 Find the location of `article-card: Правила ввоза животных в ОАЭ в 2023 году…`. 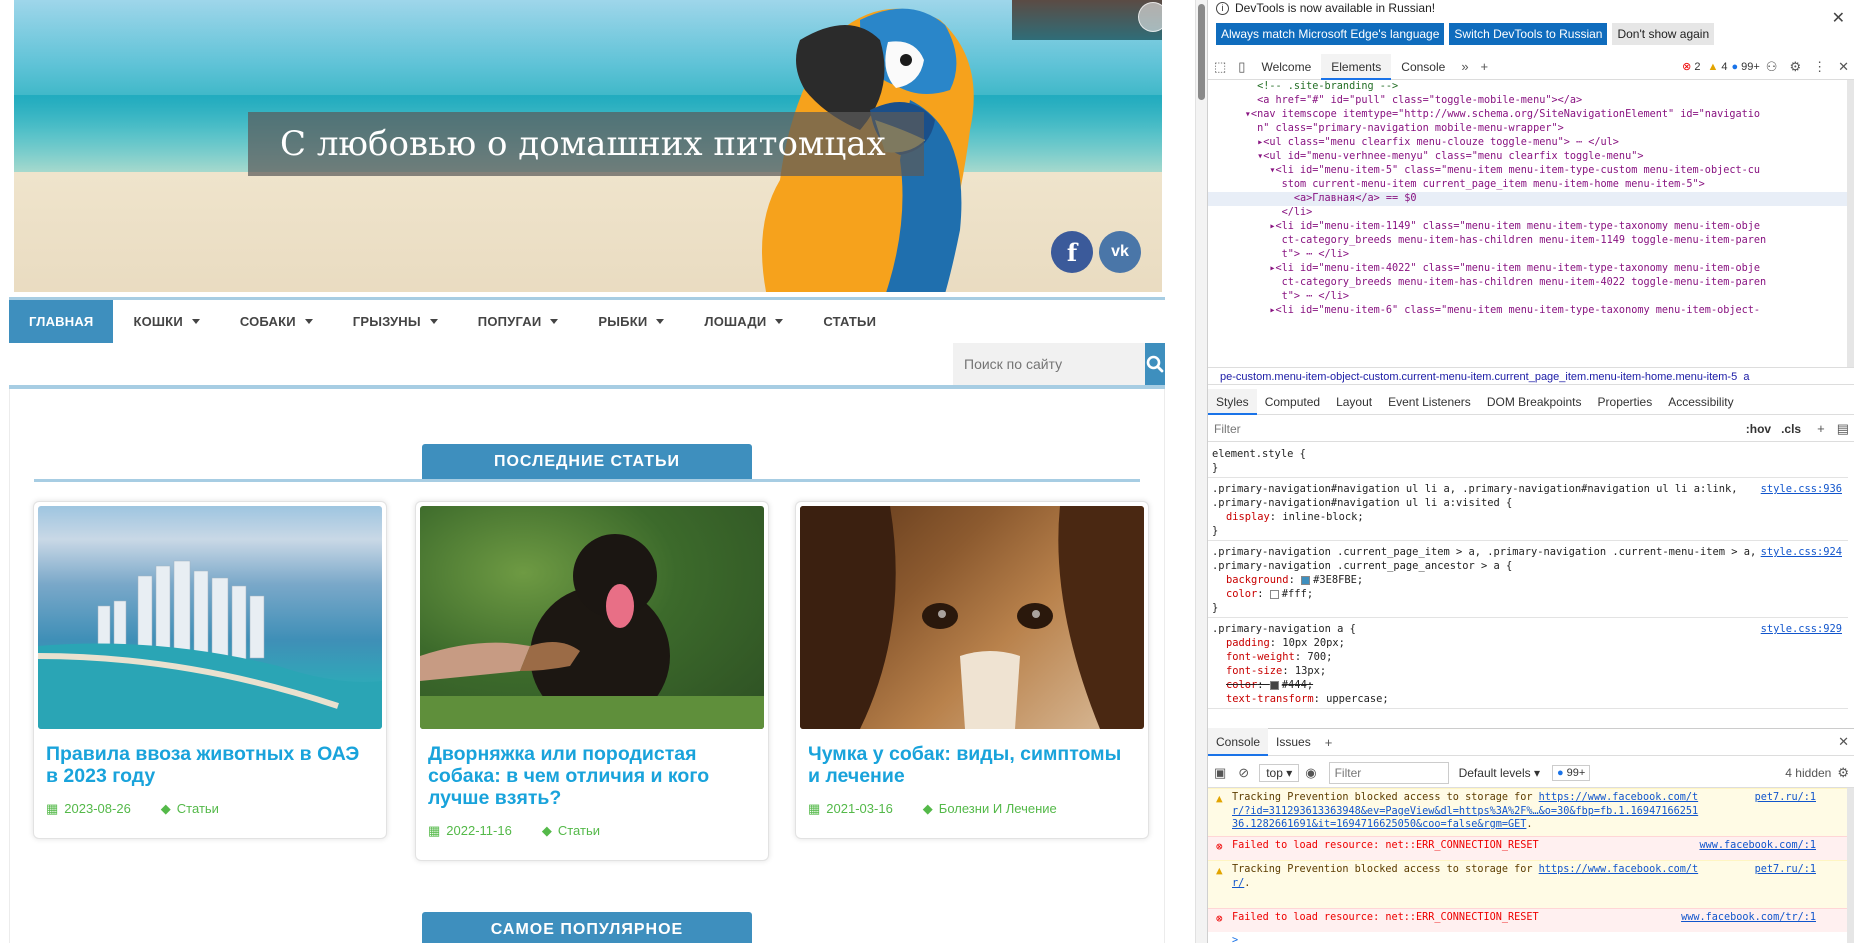

article-card: Правила ввоза животных в ОАЭ в 2023 году… is located at coordinates (210, 670).